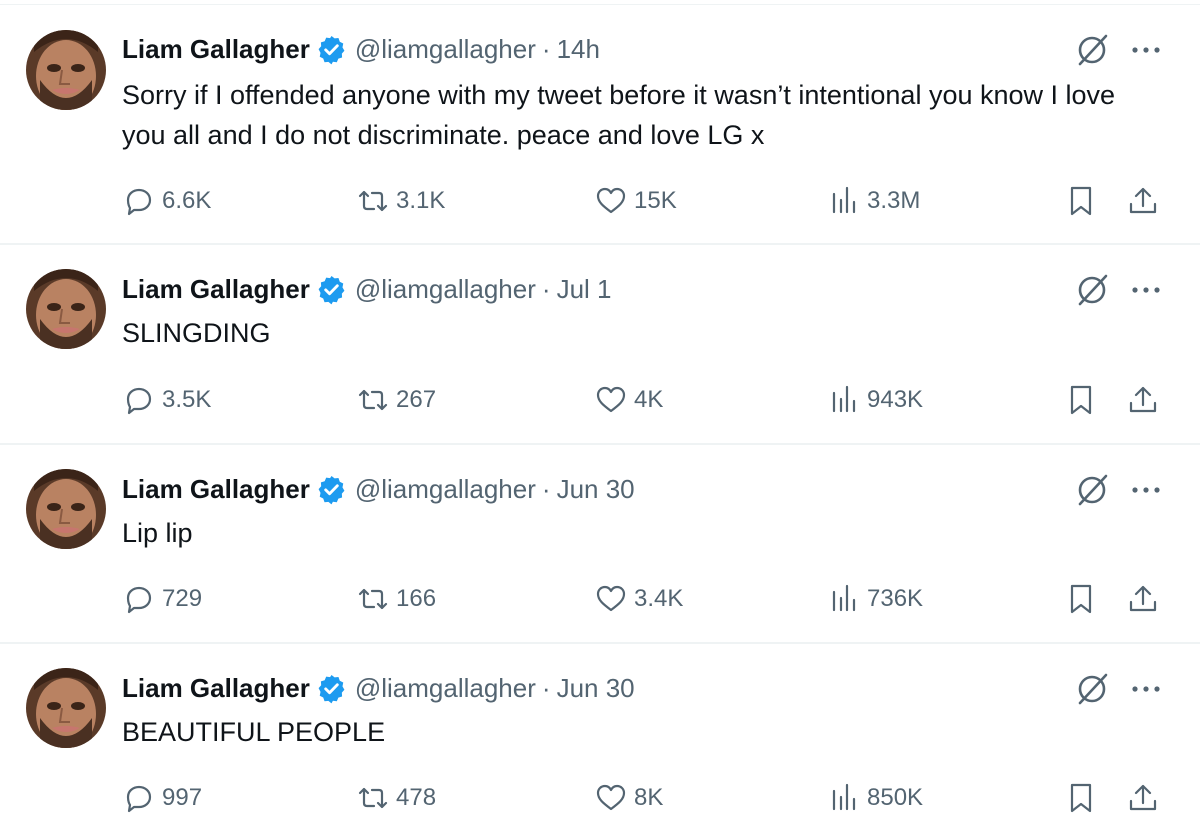  What do you see at coordinates (628, 400) in the screenshot?
I see `like-button: 4K` at bounding box center [628, 400].